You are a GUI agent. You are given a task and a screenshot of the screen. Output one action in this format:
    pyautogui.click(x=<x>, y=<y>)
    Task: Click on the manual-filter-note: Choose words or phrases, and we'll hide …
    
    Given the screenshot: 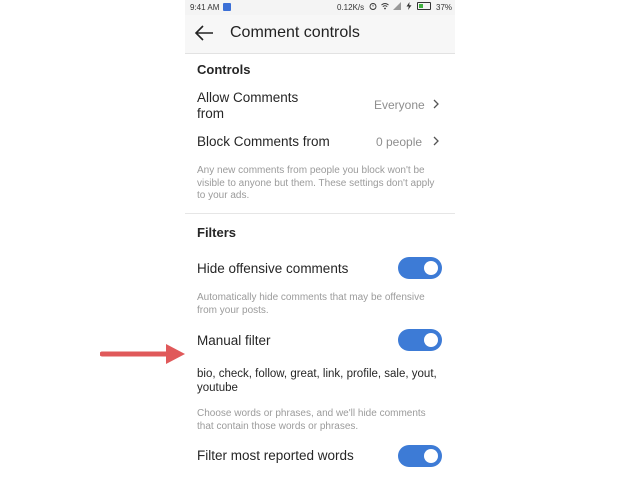 What is the action you would take?
    pyautogui.click(x=311, y=420)
    